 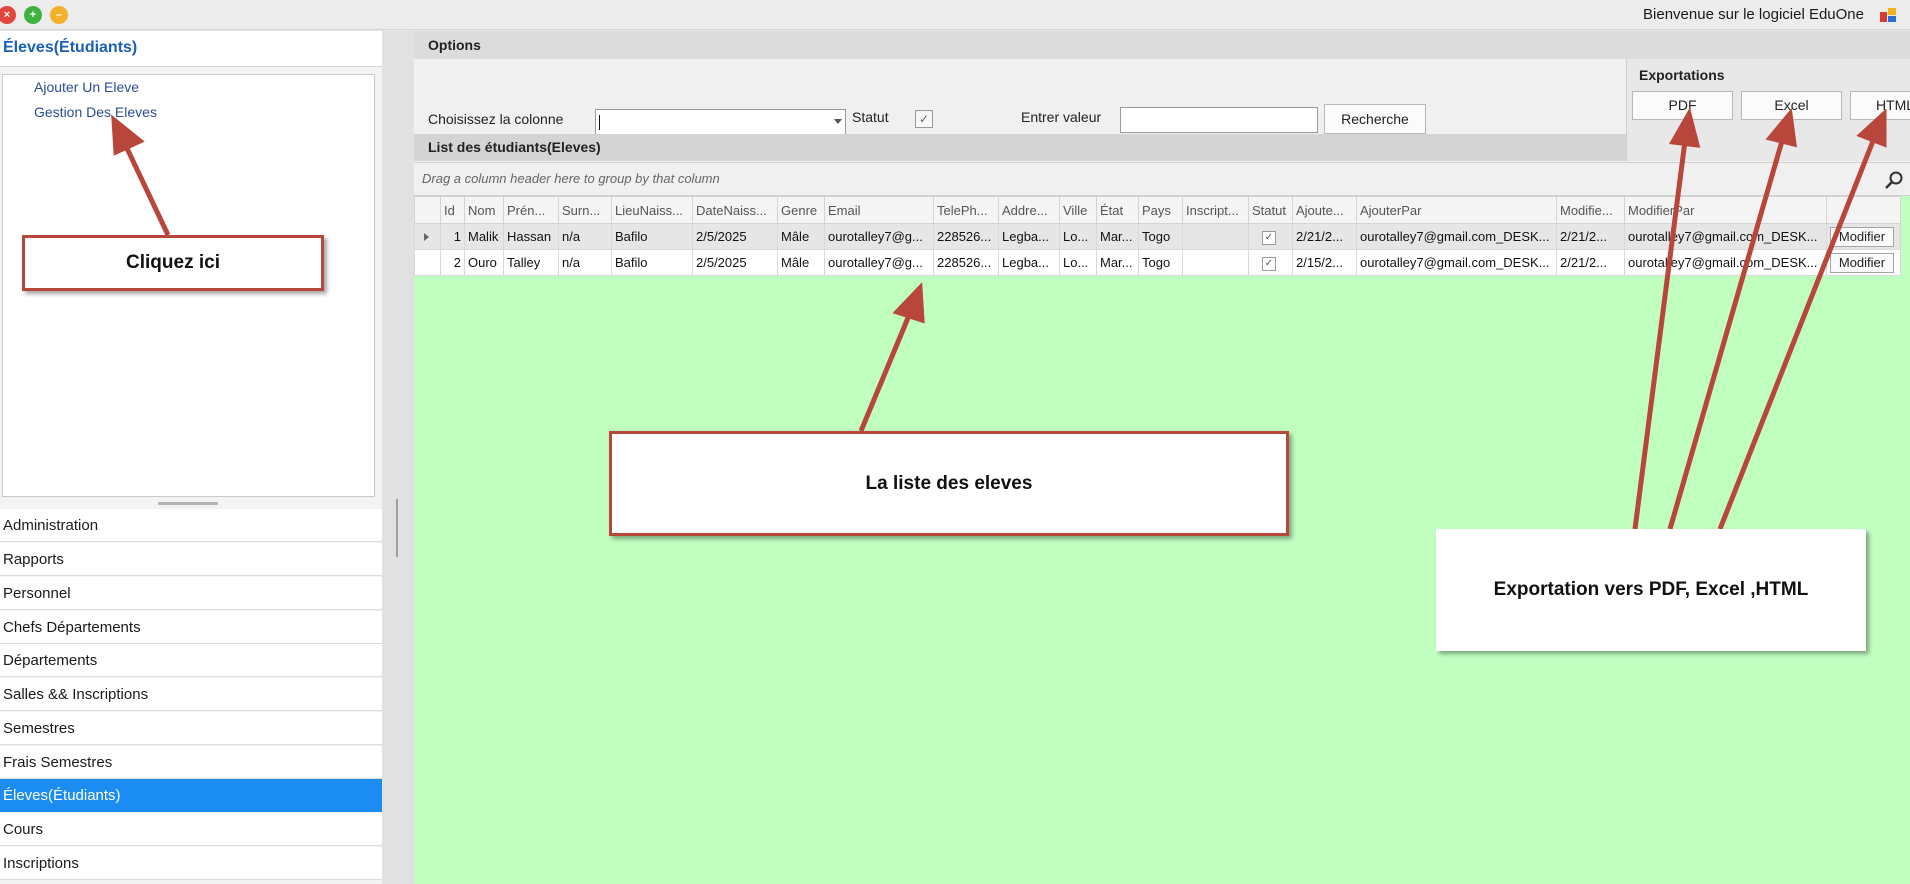 What do you see at coordinates (1375, 119) in the screenshot?
I see `search-button: Recherche` at bounding box center [1375, 119].